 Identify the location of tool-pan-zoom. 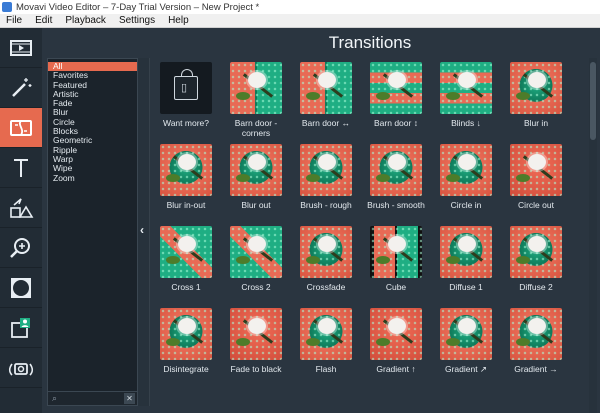
(21, 248).